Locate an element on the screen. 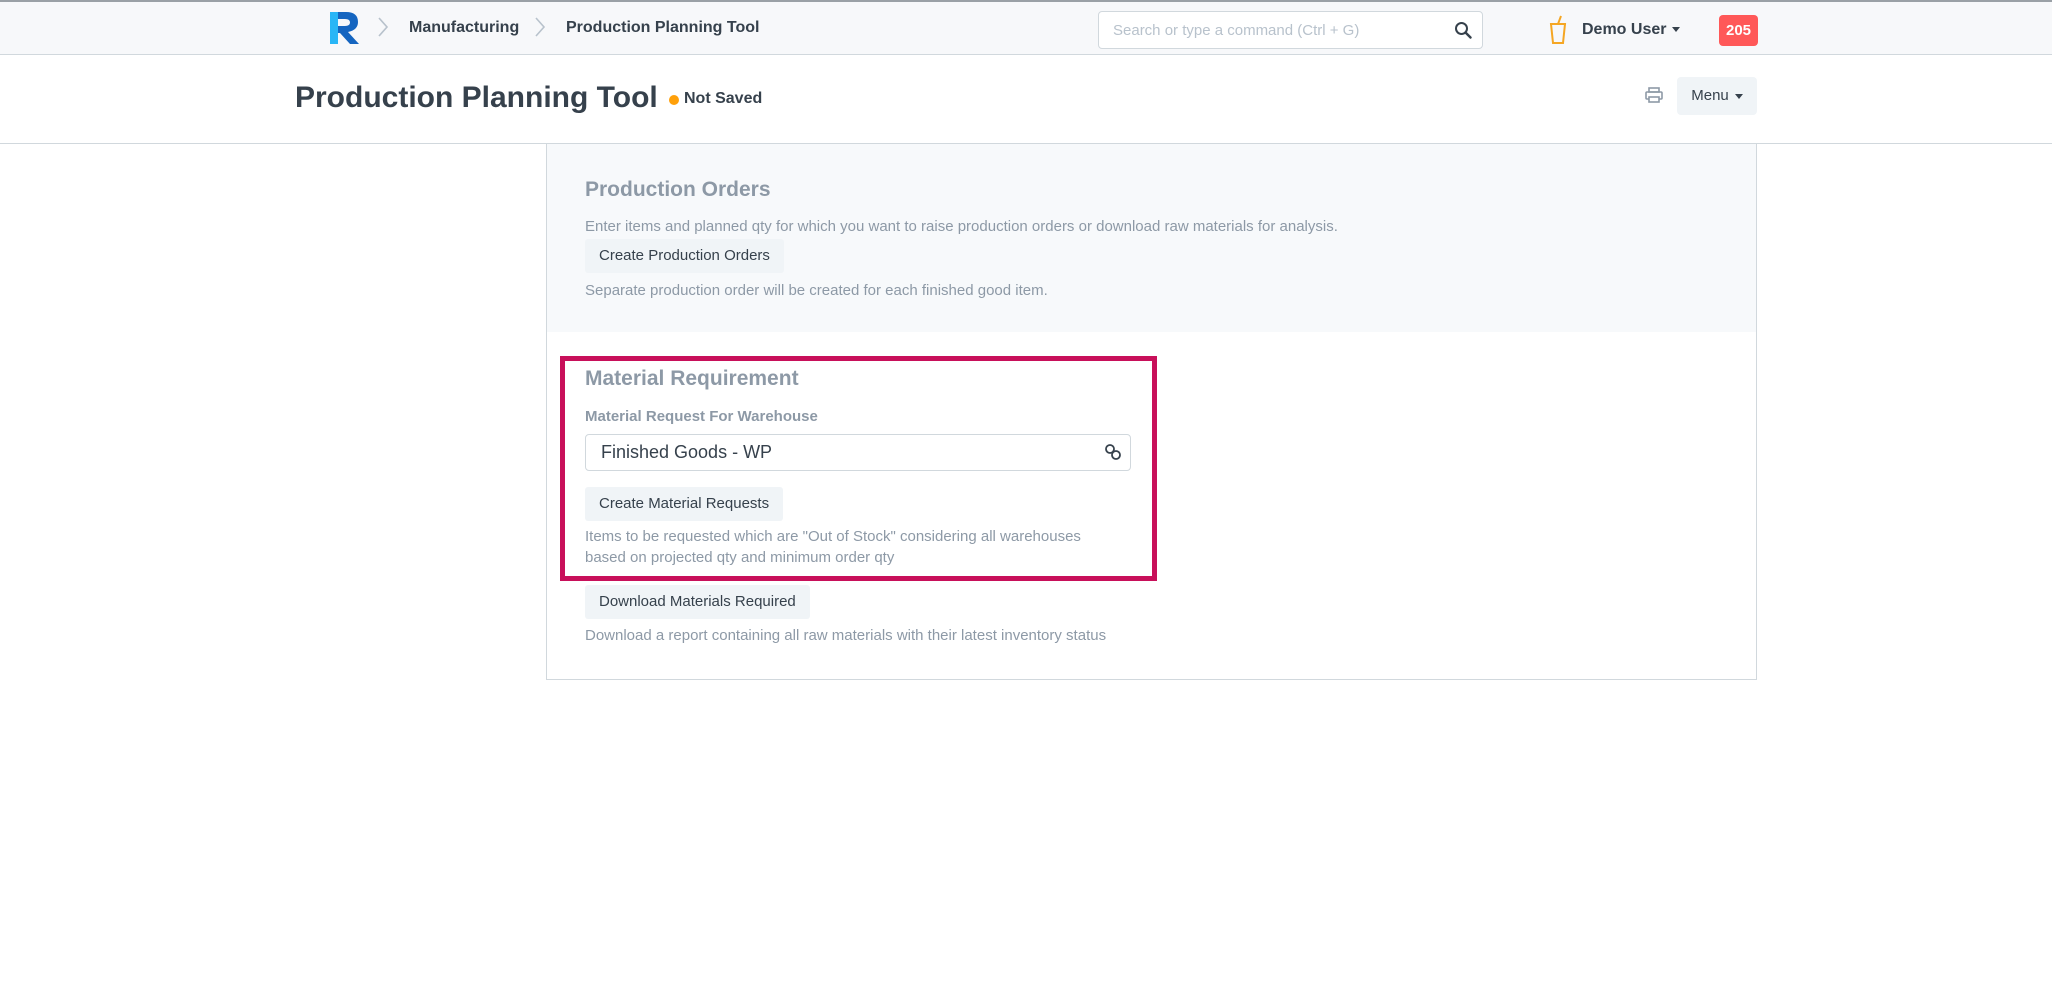  warehouse-input is located at coordinates (844, 452).